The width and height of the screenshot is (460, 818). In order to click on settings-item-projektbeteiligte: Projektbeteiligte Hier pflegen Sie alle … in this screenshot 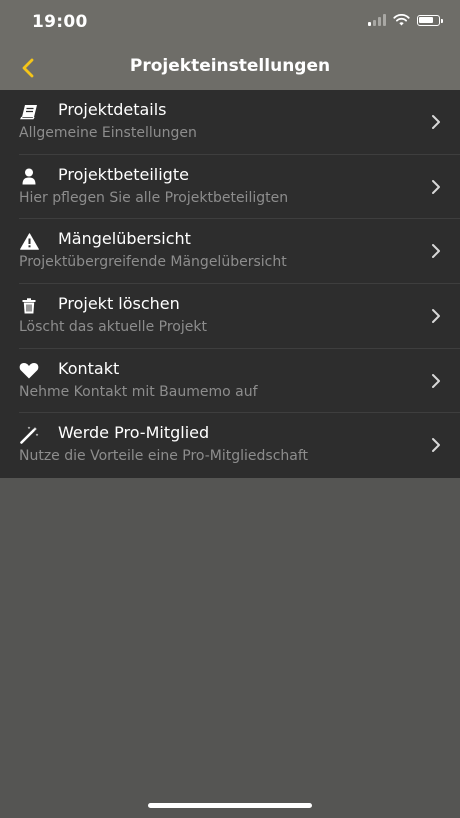, I will do `click(230, 187)`.